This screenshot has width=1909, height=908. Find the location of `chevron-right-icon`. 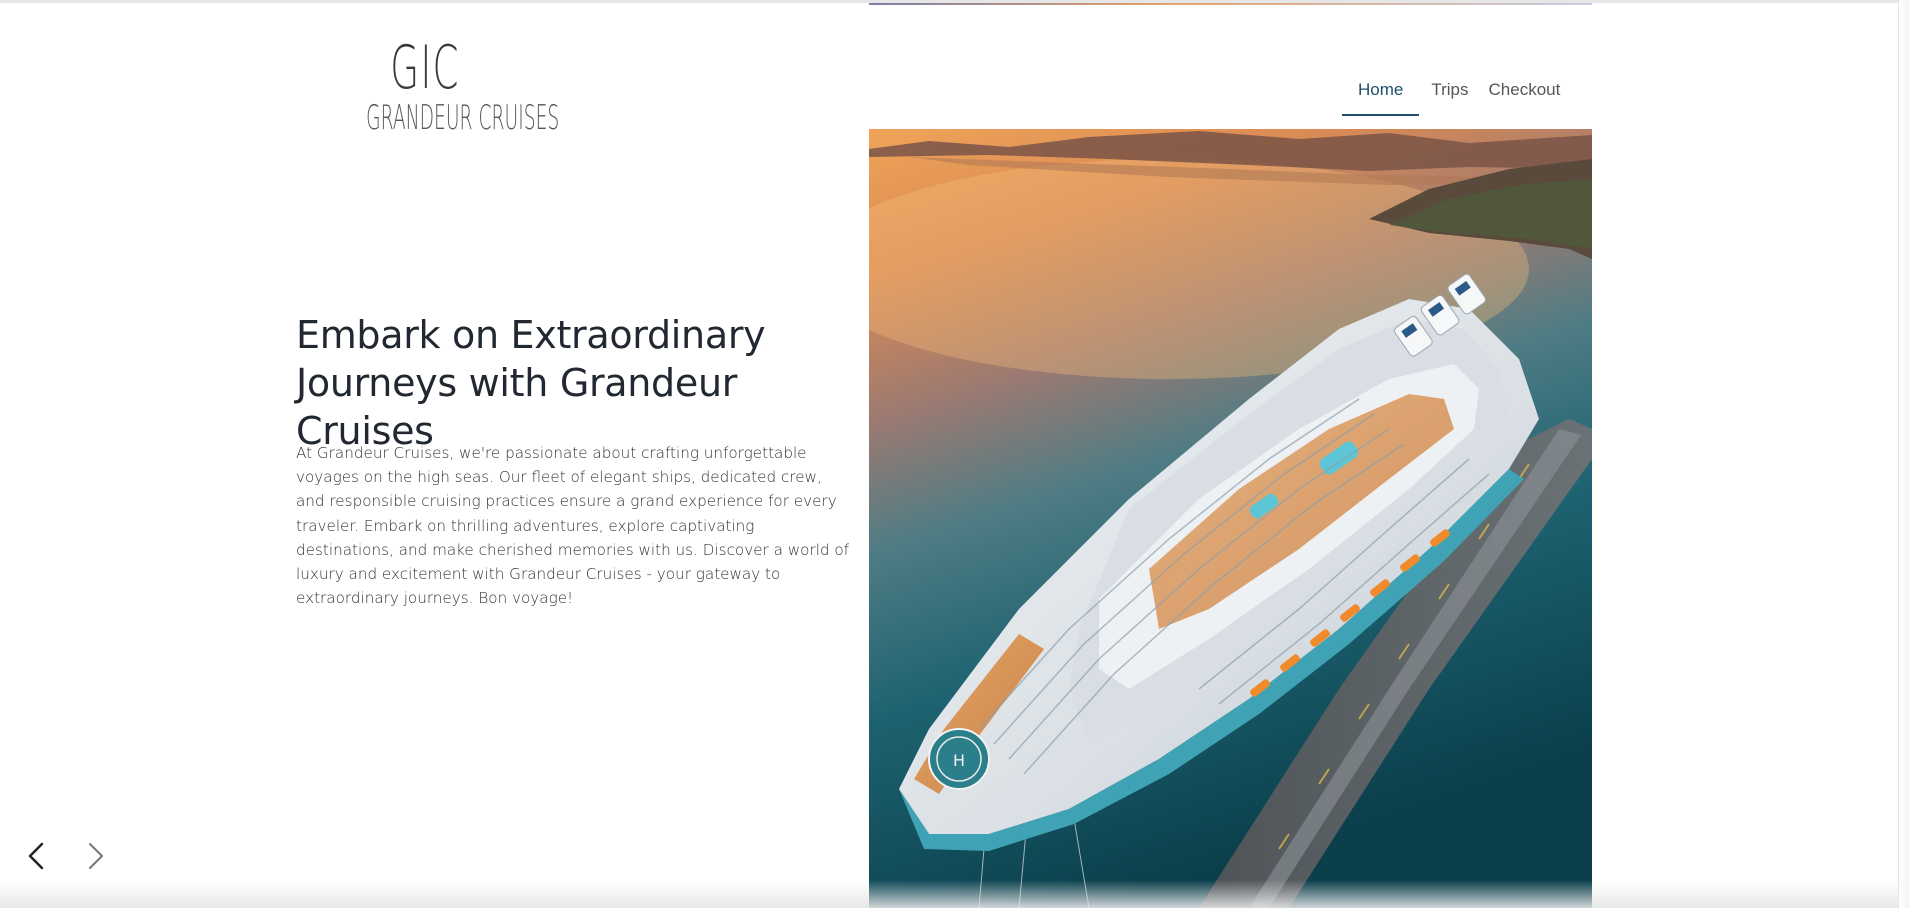

chevron-right-icon is located at coordinates (96, 856).